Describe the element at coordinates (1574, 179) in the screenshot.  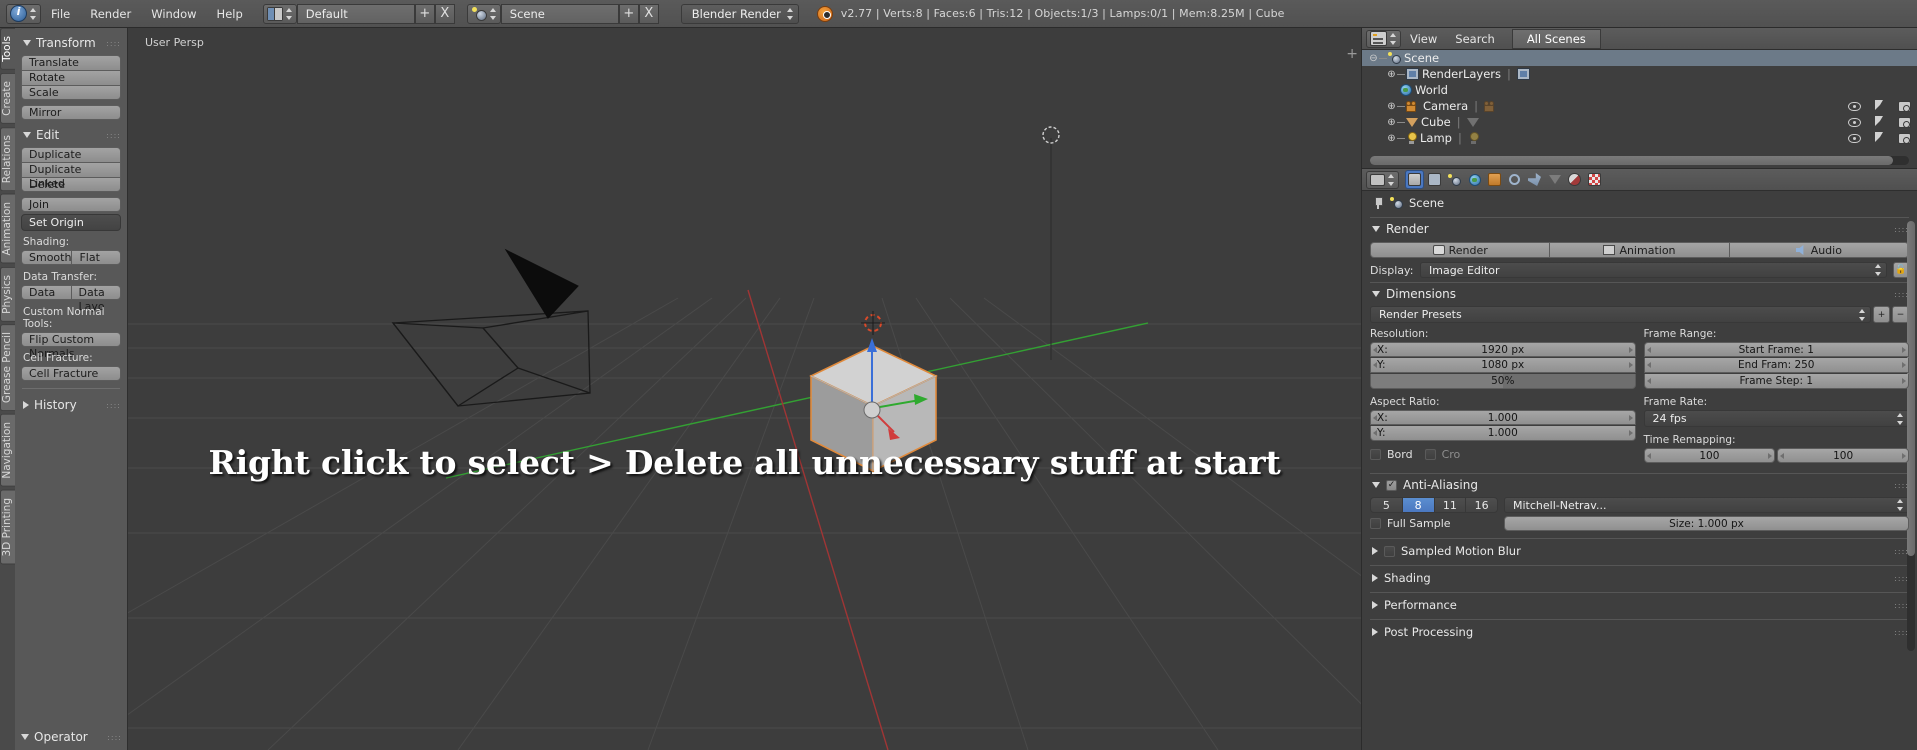
I see `tab-material-properties` at that location.